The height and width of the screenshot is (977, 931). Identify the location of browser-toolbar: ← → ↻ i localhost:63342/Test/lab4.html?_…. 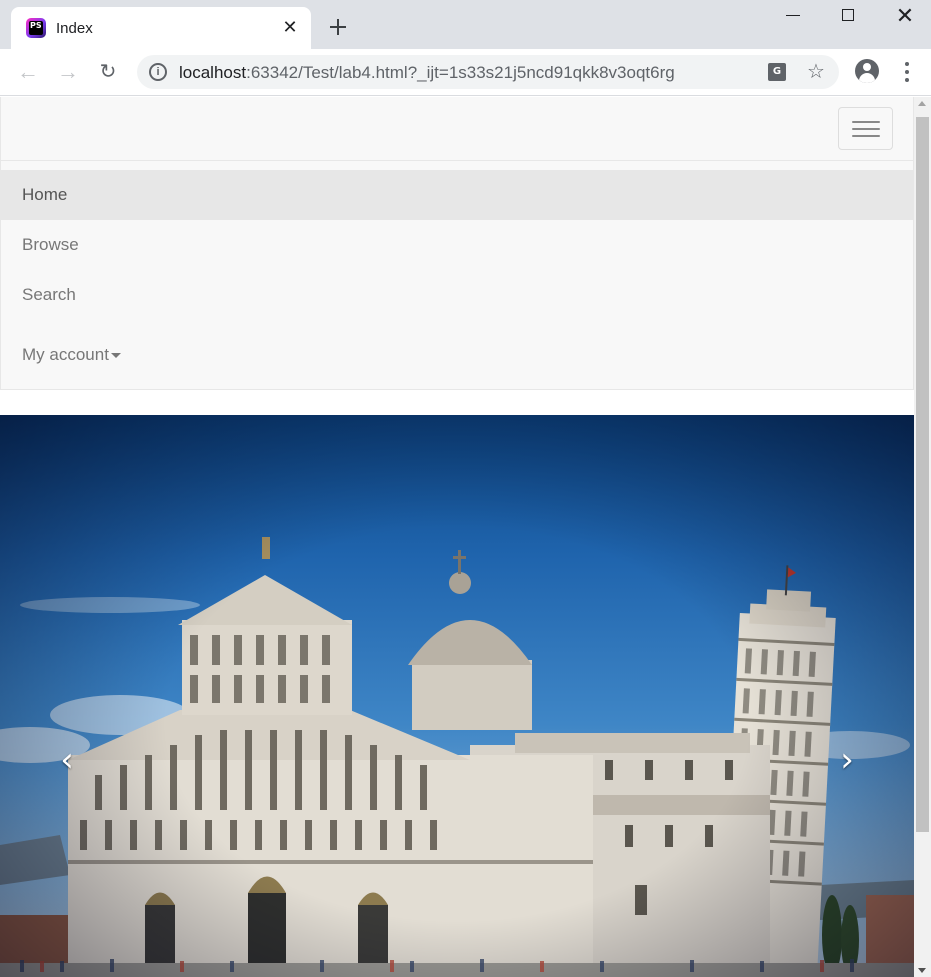
(465, 72).